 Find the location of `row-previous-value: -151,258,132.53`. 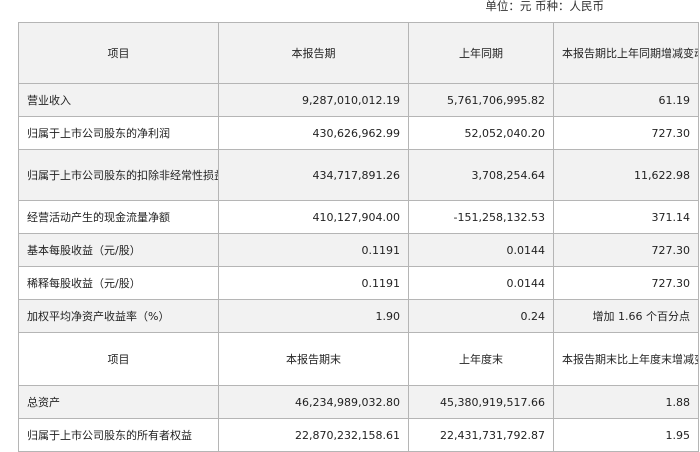

row-previous-value: -151,258,132.53 is located at coordinates (481, 217).